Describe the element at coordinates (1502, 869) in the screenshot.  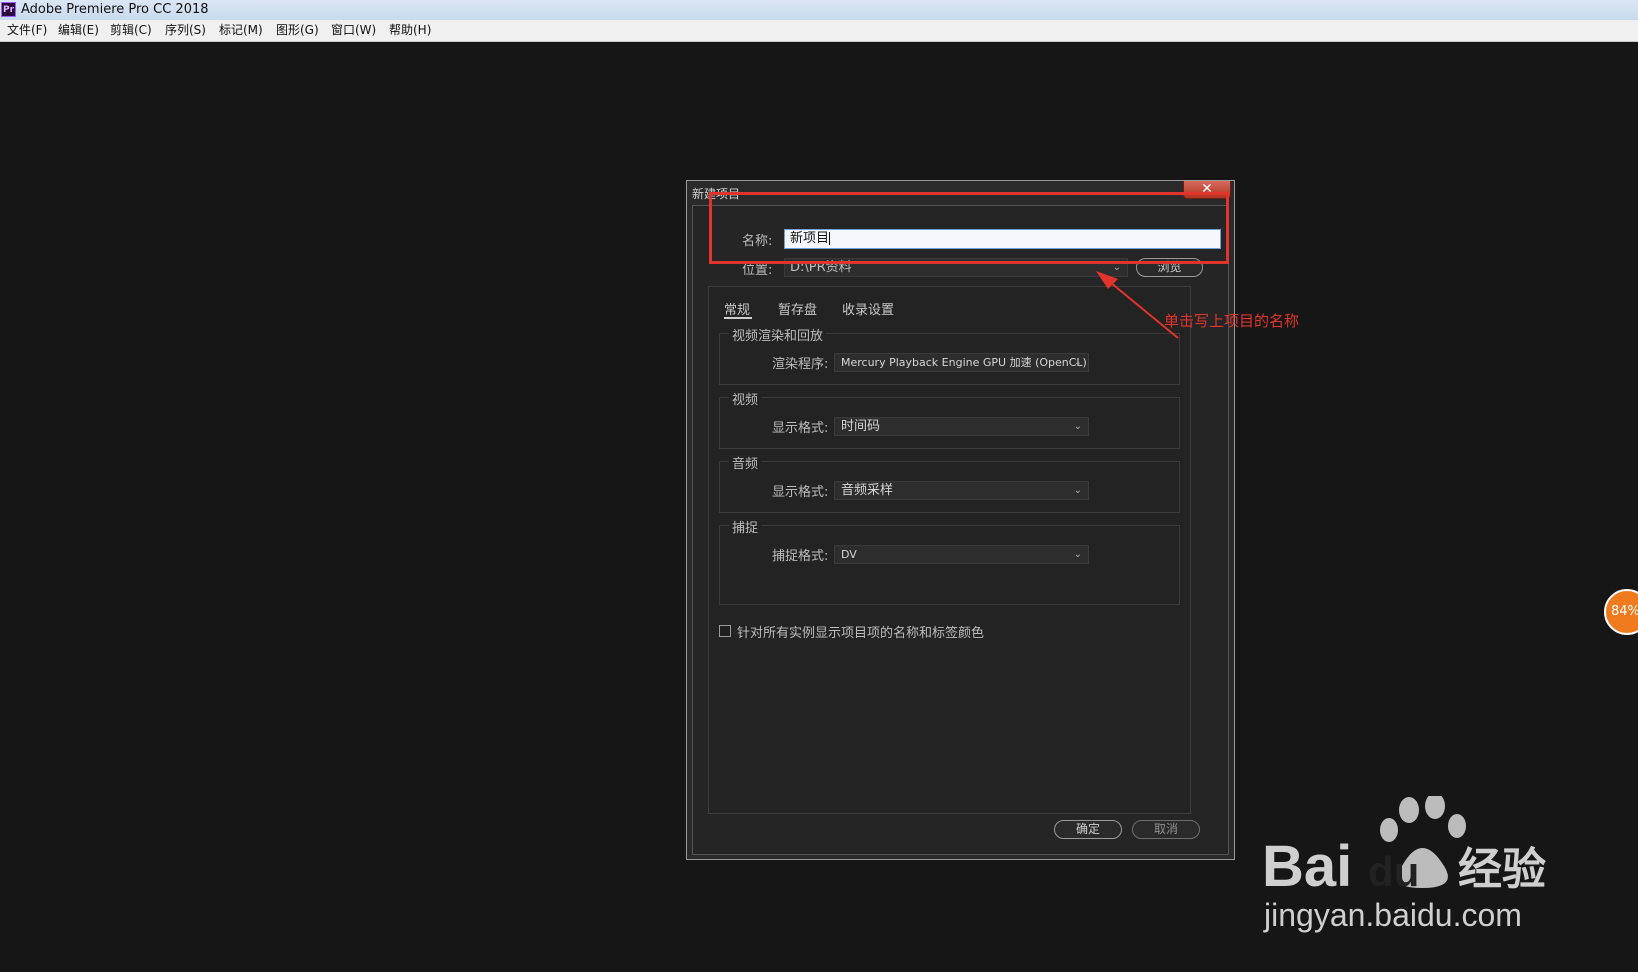
I see `watermark-cn: 经验` at that location.